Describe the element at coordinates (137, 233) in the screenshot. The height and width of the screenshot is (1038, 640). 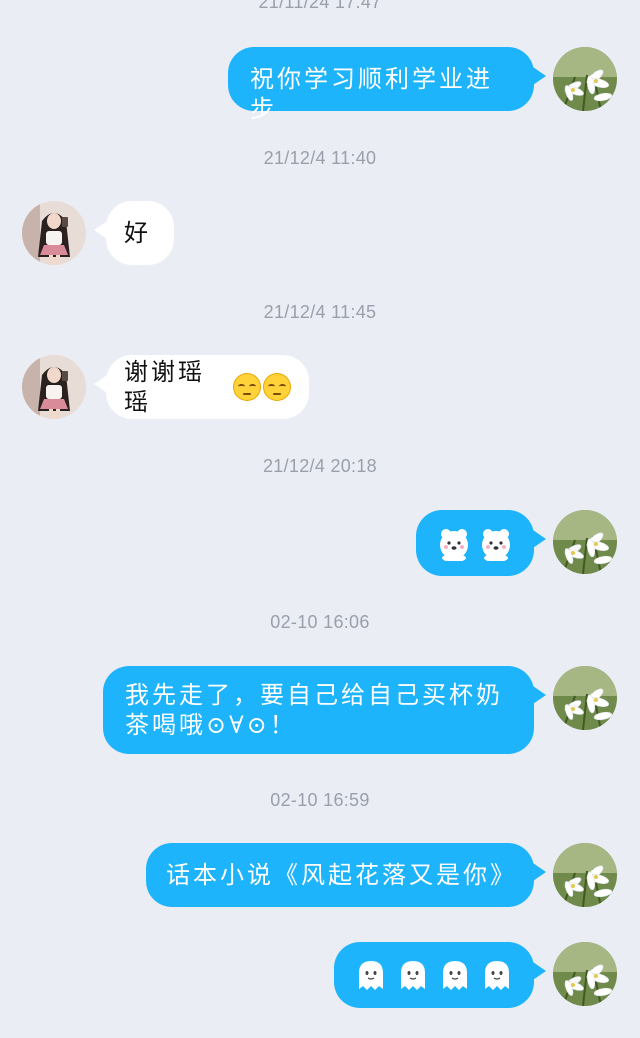
I see `message-text: 好` at that location.